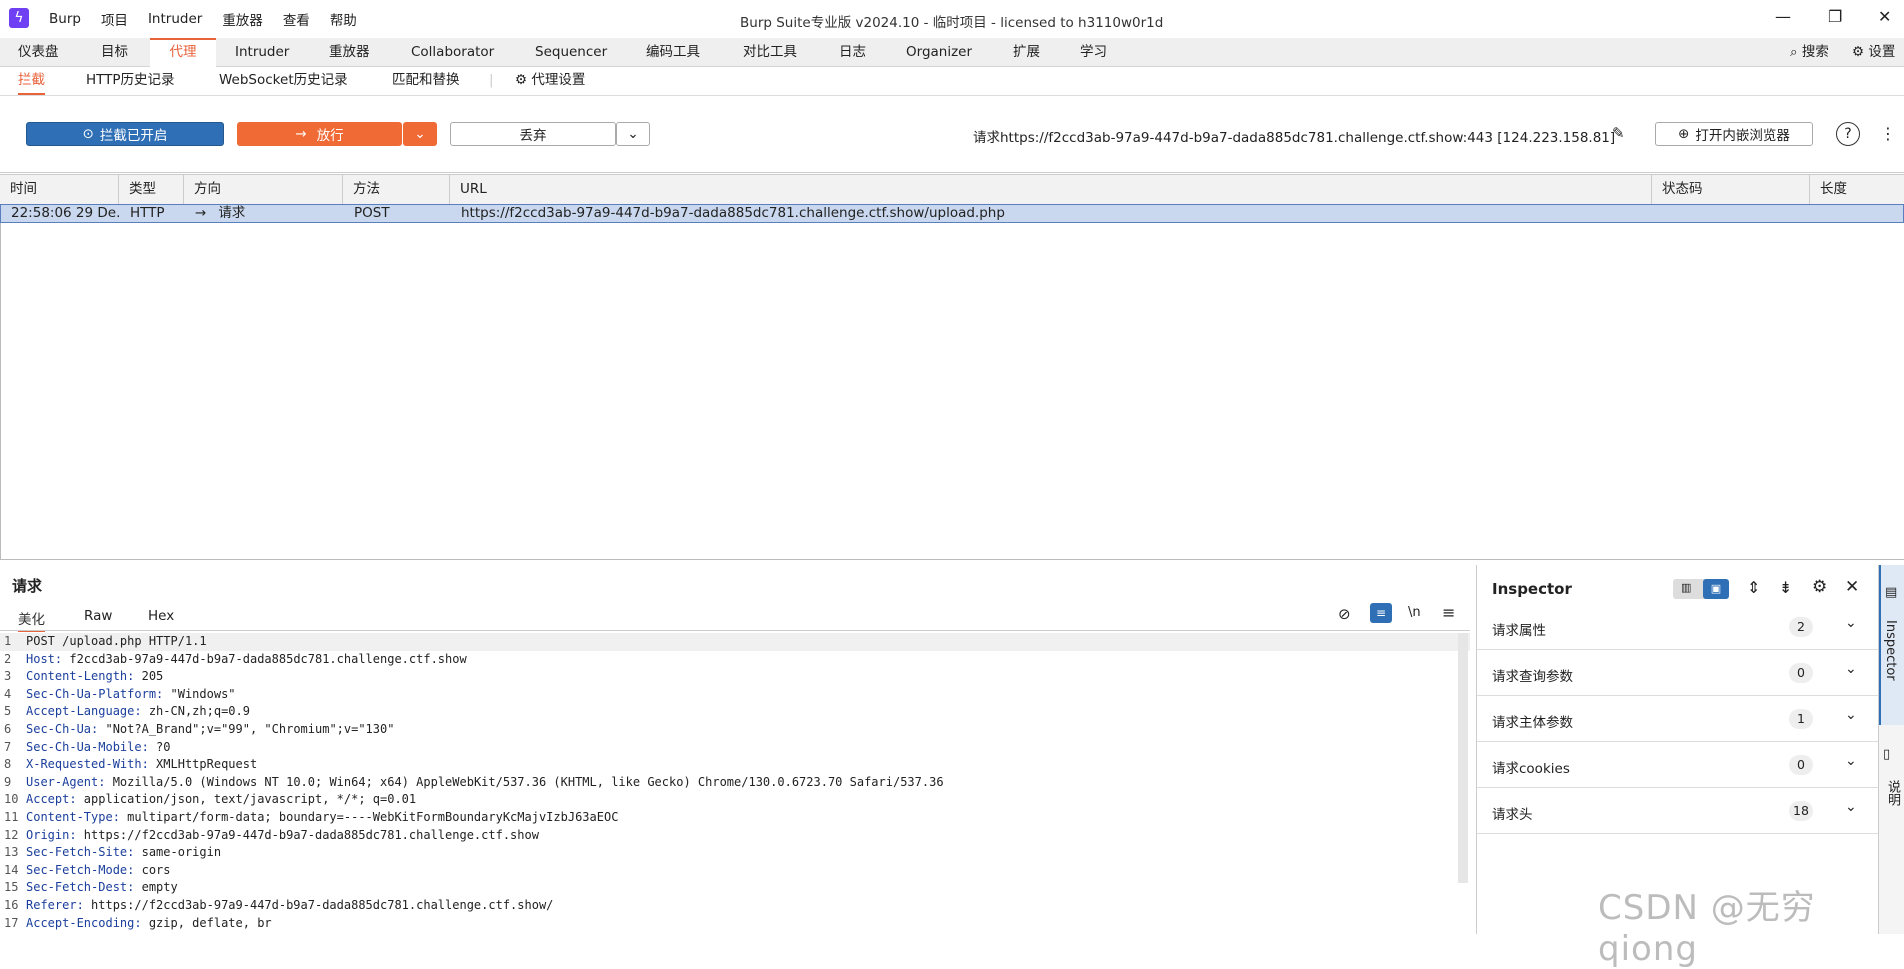 This screenshot has width=1904, height=969. What do you see at coordinates (1344, 614) in the screenshot?
I see `hide-nonprintable-icon: ⊘` at bounding box center [1344, 614].